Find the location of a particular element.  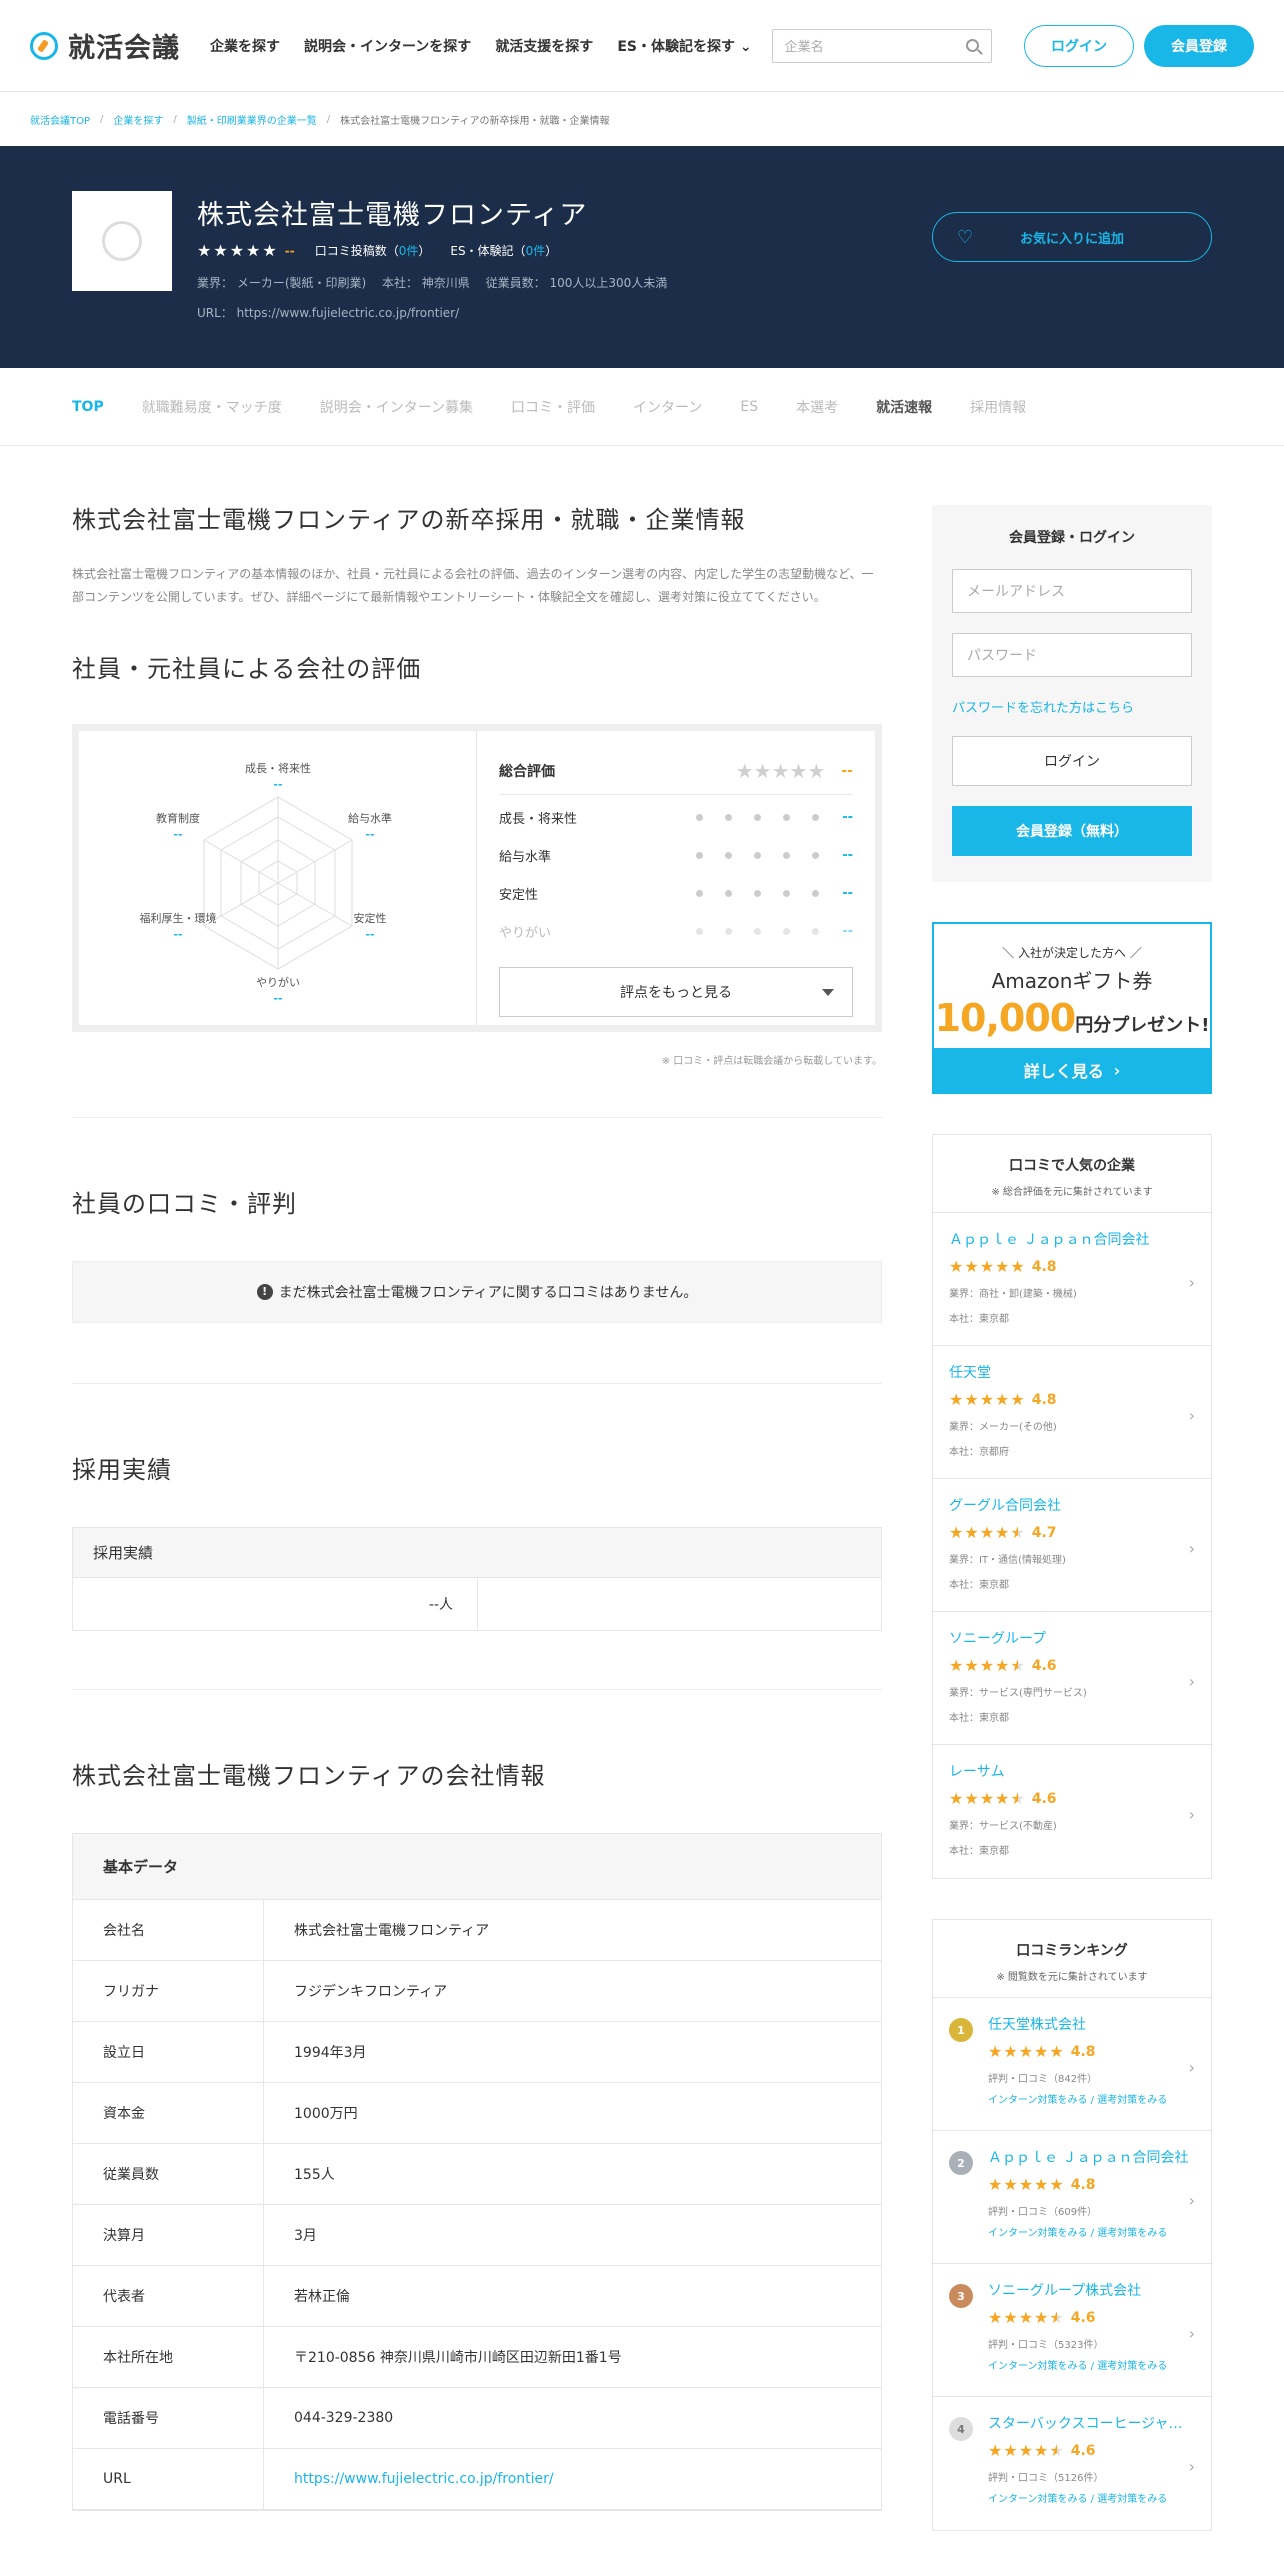

review-count: 評判・口コミ（5323件） is located at coordinates (1091, 2343).